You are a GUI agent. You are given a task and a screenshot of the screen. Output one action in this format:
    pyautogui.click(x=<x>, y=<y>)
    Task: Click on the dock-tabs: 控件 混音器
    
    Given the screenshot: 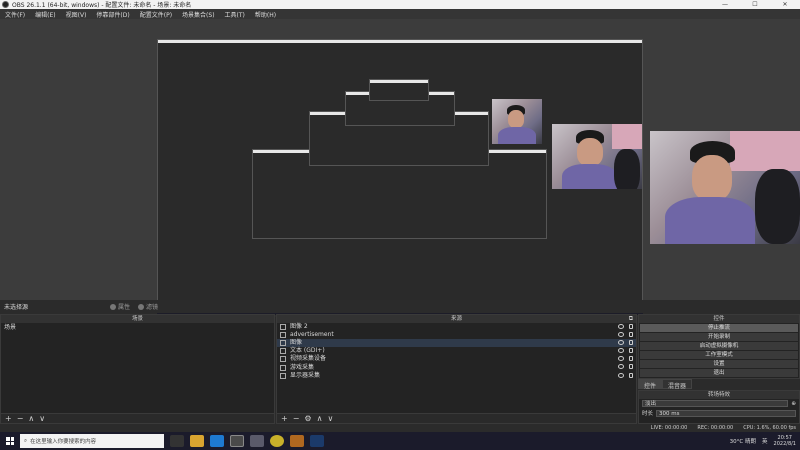 What is the action you would take?
    pyautogui.click(x=719, y=384)
    